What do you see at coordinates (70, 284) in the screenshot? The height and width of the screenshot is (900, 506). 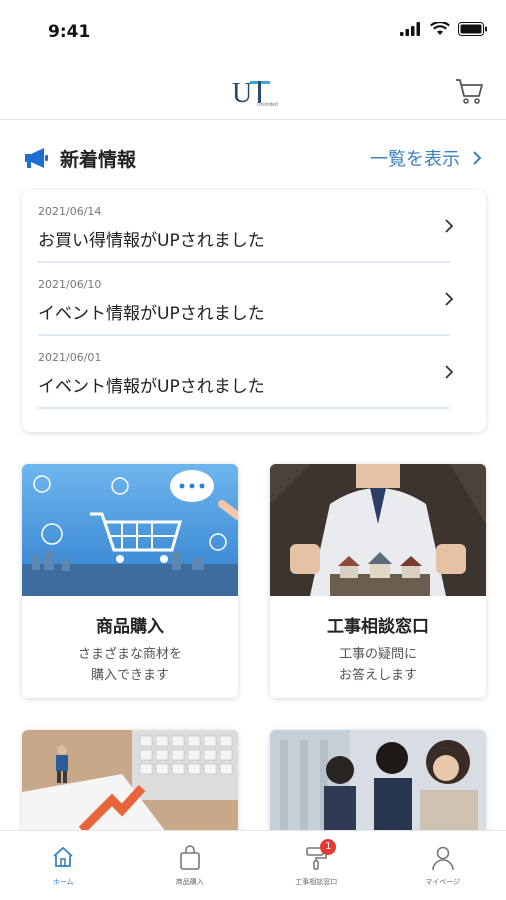 I see `news-date: 2021/06/10` at bounding box center [70, 284].